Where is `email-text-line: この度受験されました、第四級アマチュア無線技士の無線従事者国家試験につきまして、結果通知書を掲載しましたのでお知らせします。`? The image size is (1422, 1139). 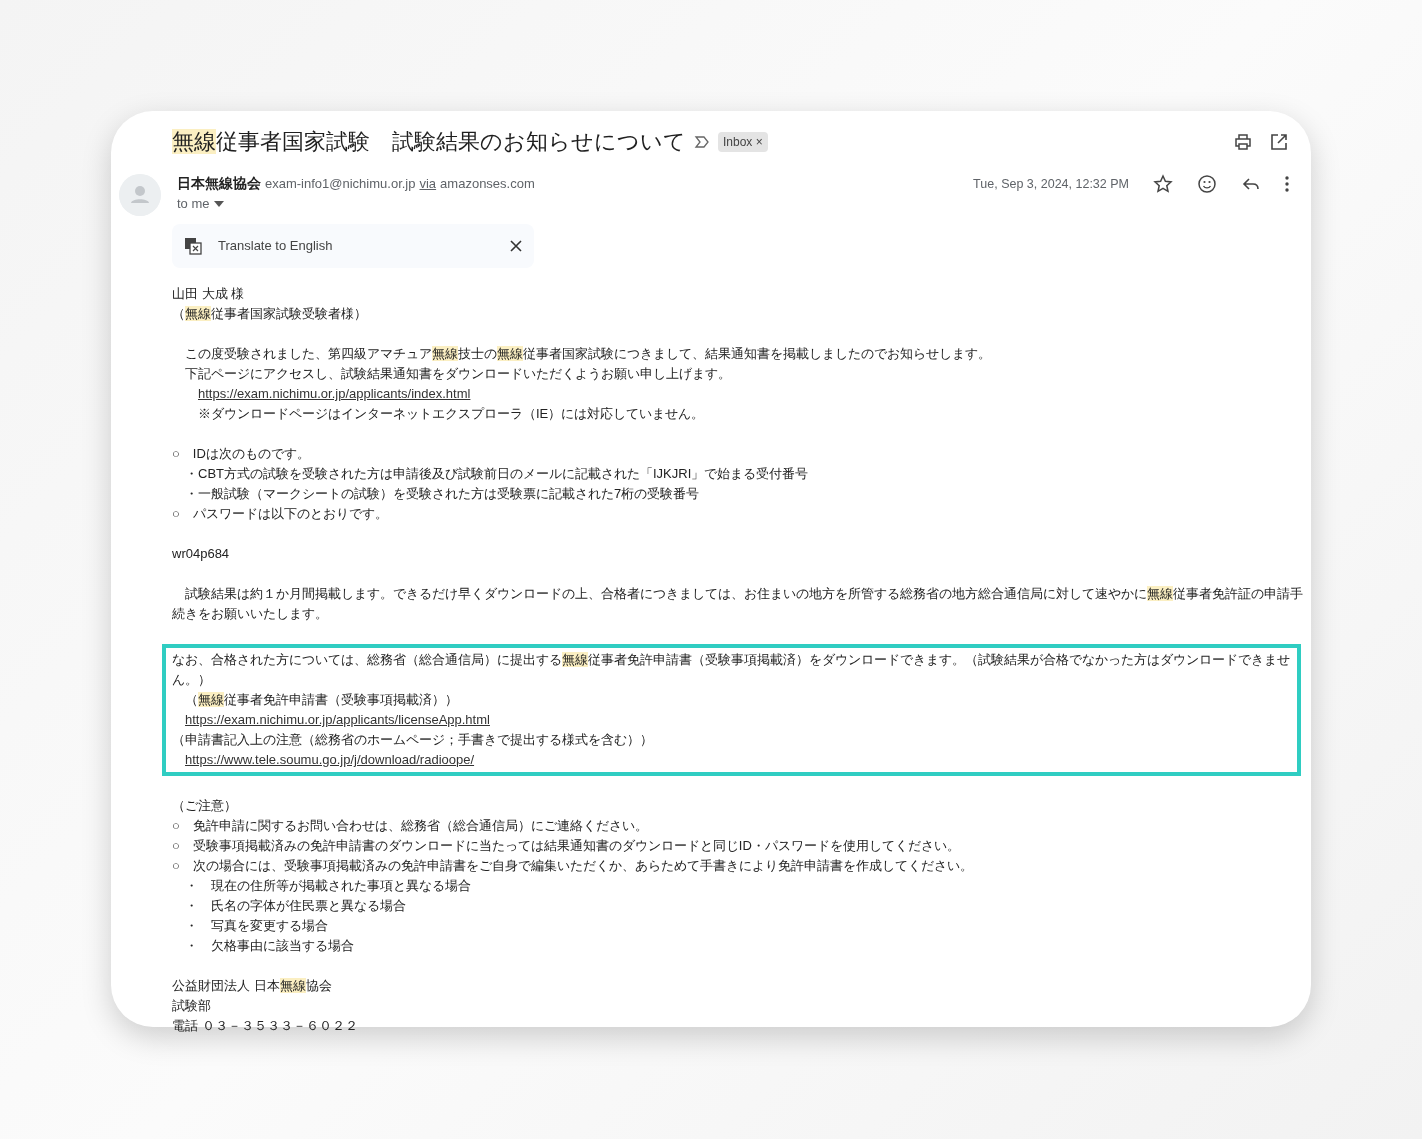
email-text-line: この度受験されました、第四級アマチュア無線技士の無線従事者国家試験につきまして、結果通知書を掲載しましたのでお知らせします。 is located at coordinates (588, 354).